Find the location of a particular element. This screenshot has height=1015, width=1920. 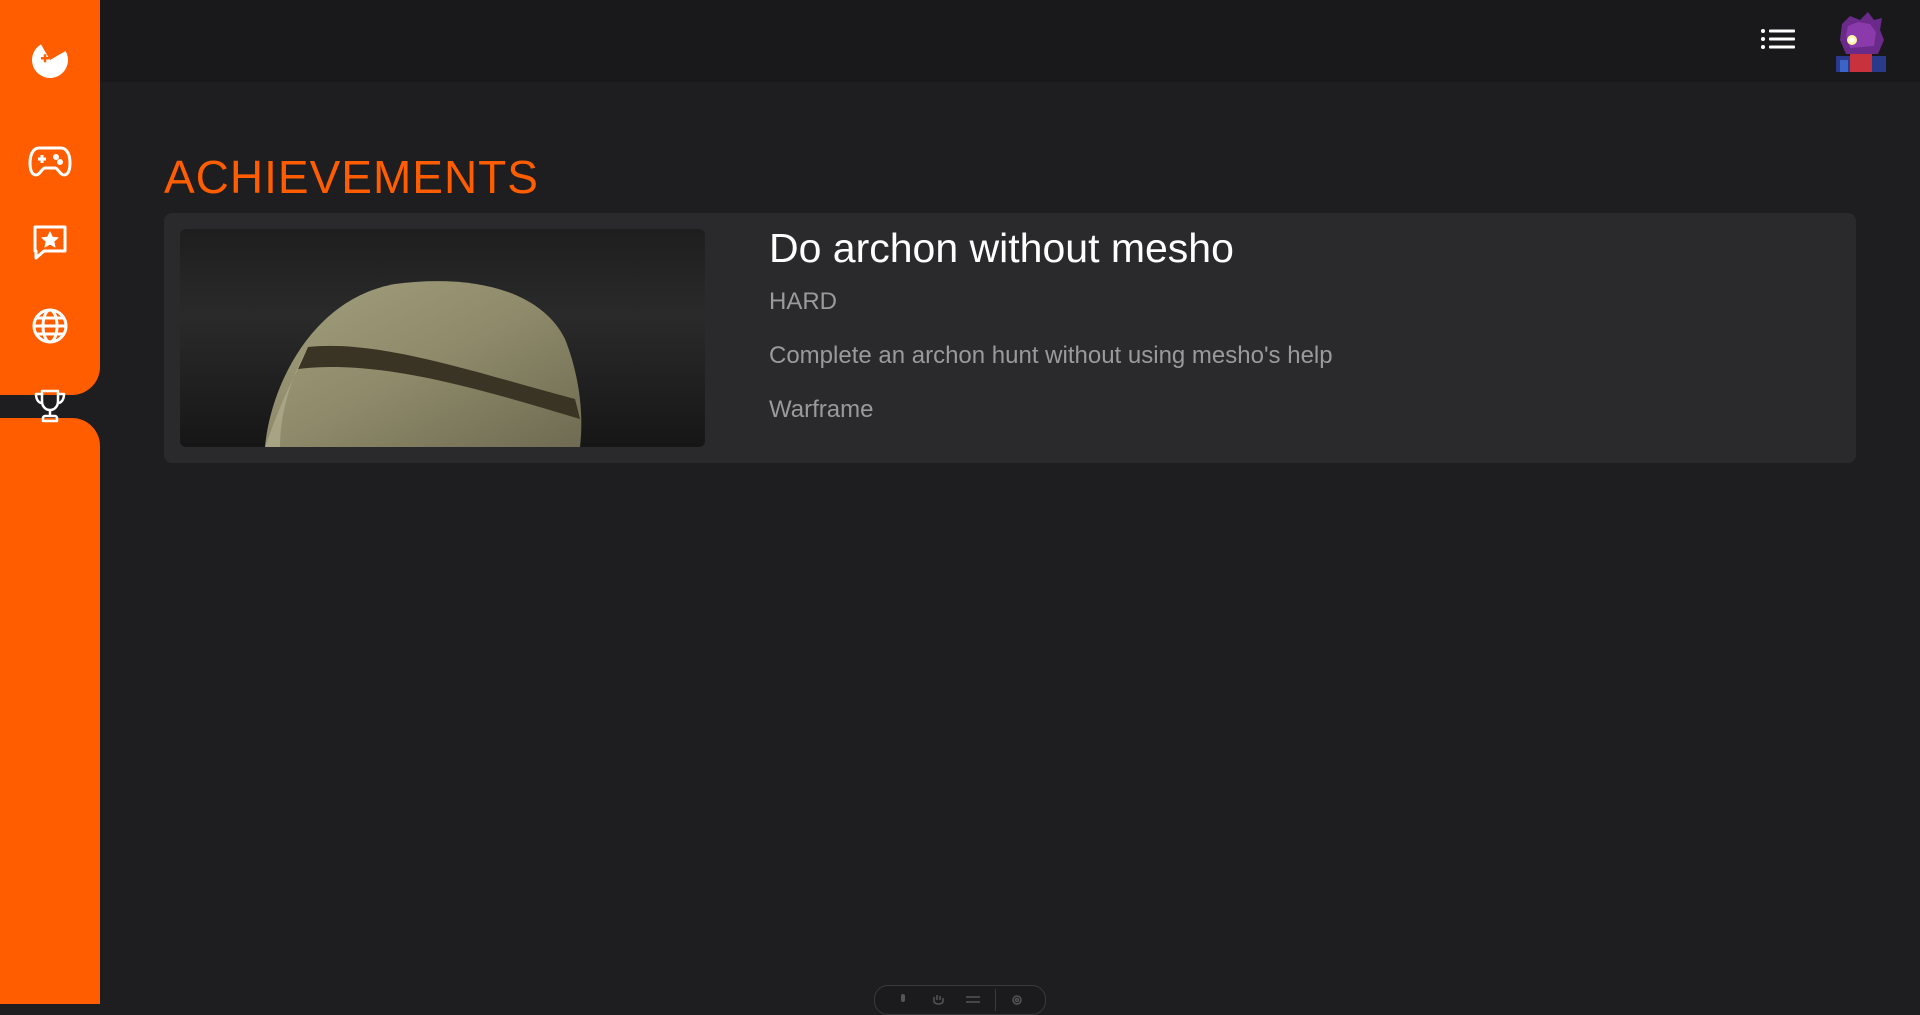

sidebar-logo is located at coordinates (50, 60).